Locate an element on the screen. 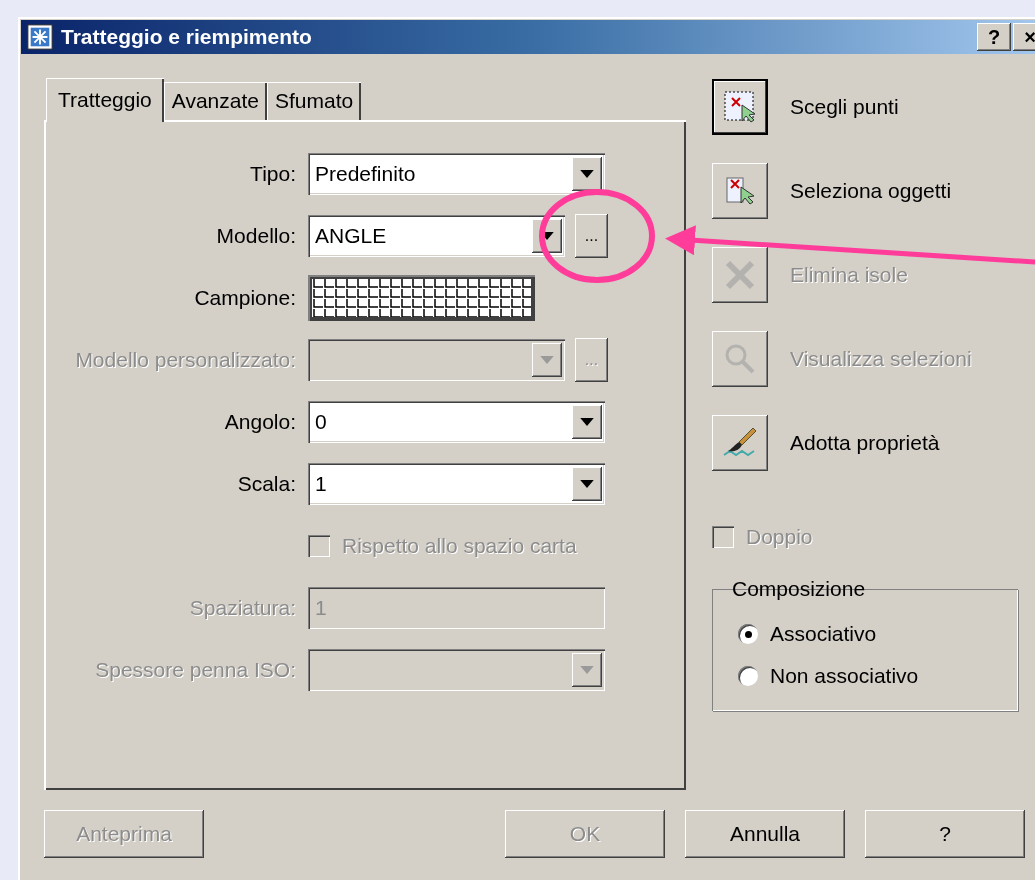  tab: Avanzate is located at coordinates (215, 101).